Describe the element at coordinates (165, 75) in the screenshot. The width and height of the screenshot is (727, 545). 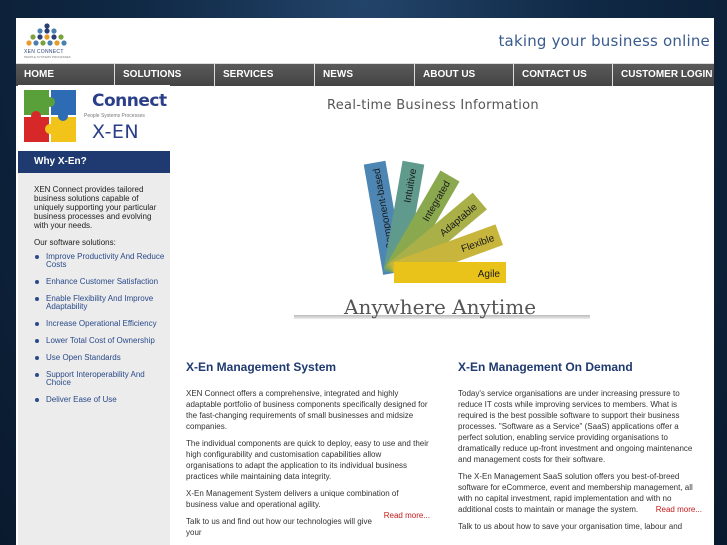
I see `nav-solutions: SOLUTIONS` at that location.